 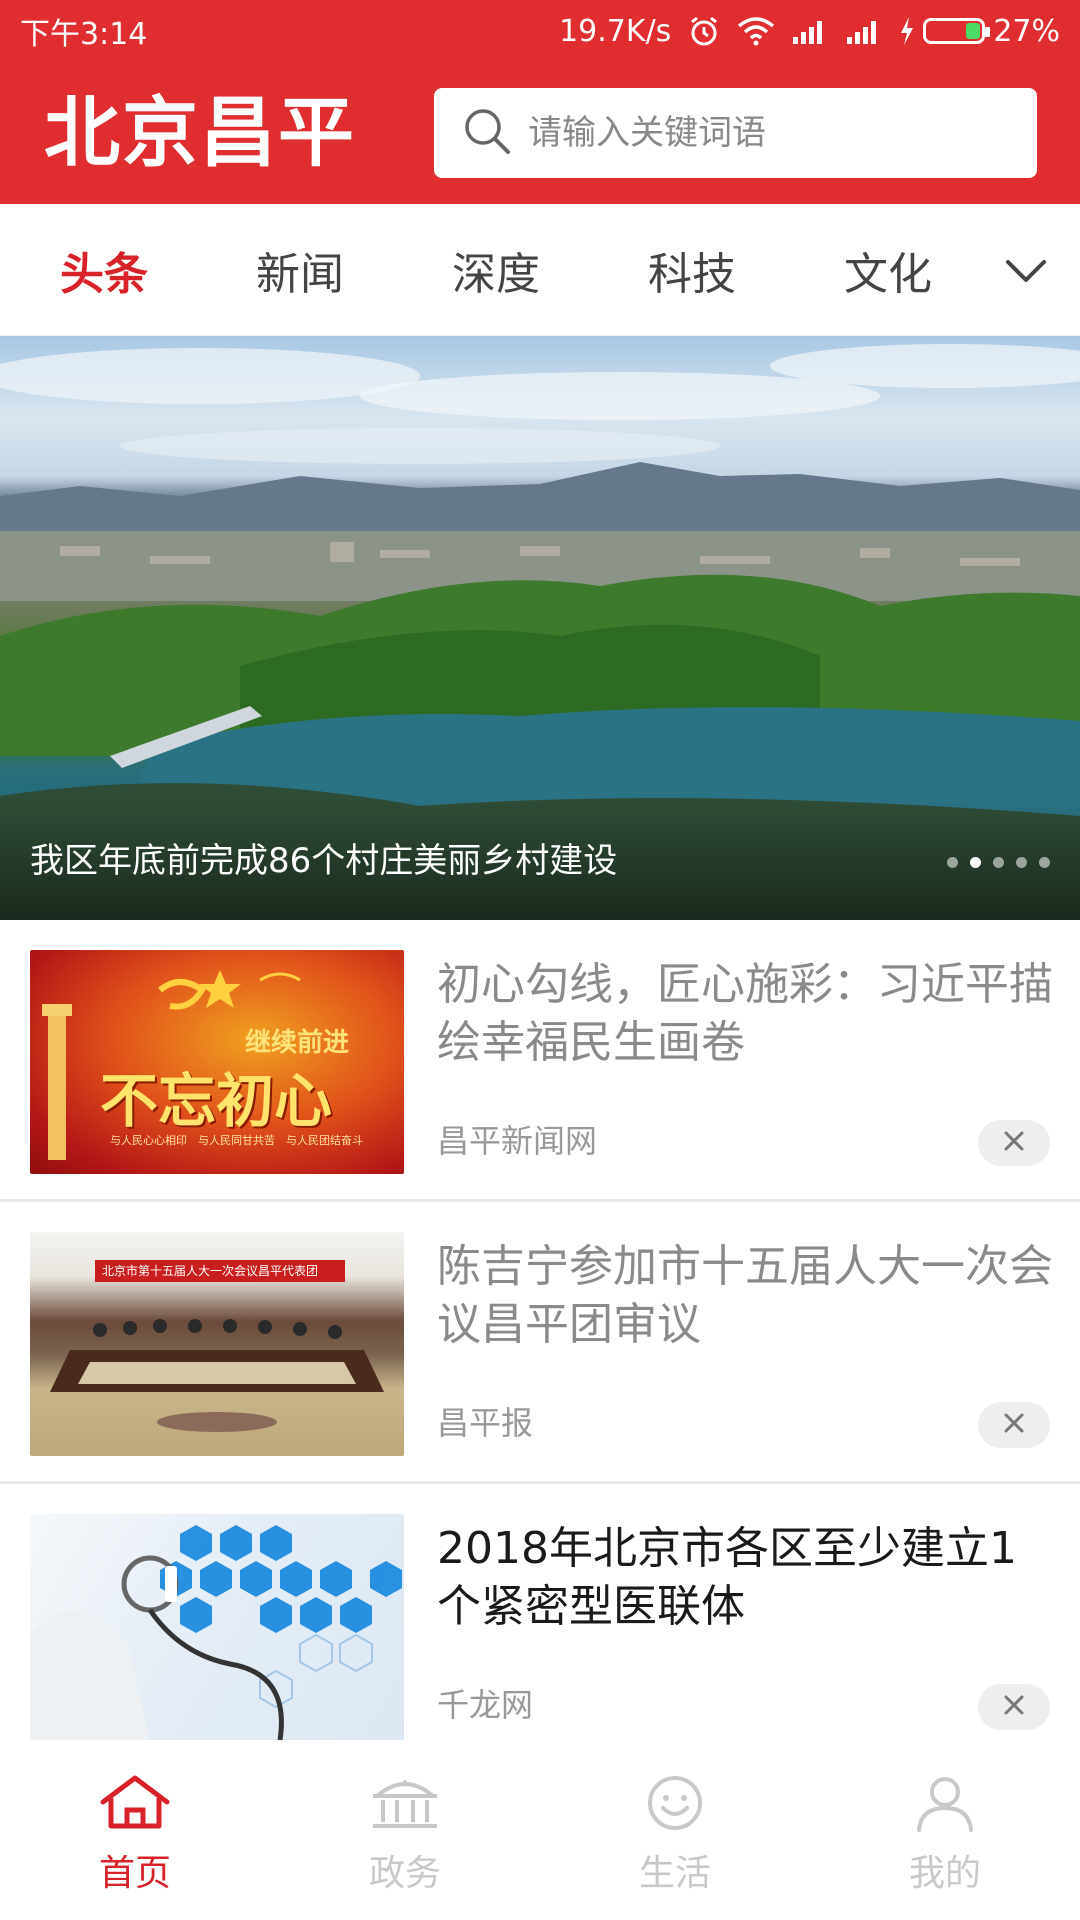 What do you see at coordinates (236, 1140) in the screenshot?
I see `thumb-caption-small: 与人民心心相印 与人民同甘共苦 与人民团结奋斗` at bounding box center [236, 1140].